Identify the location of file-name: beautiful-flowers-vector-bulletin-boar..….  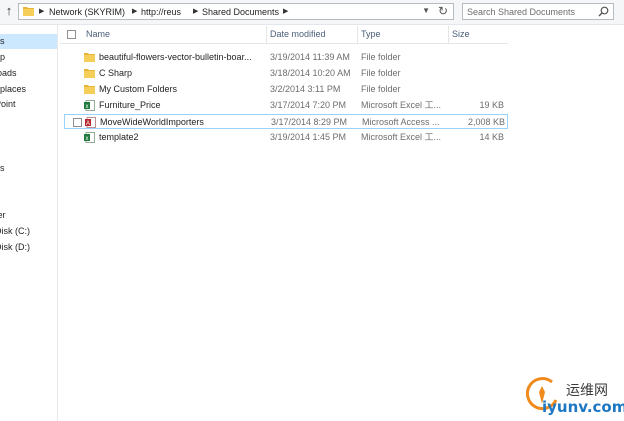
(175, 57).